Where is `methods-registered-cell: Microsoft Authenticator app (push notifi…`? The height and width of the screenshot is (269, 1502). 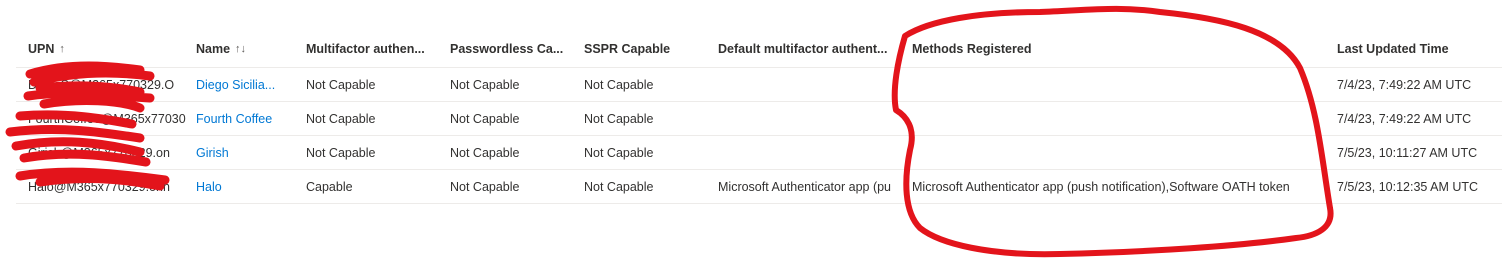
methods-registered-cell: Microsoft Authenticator app (push notifi… is located at coordinates (1101, 186).